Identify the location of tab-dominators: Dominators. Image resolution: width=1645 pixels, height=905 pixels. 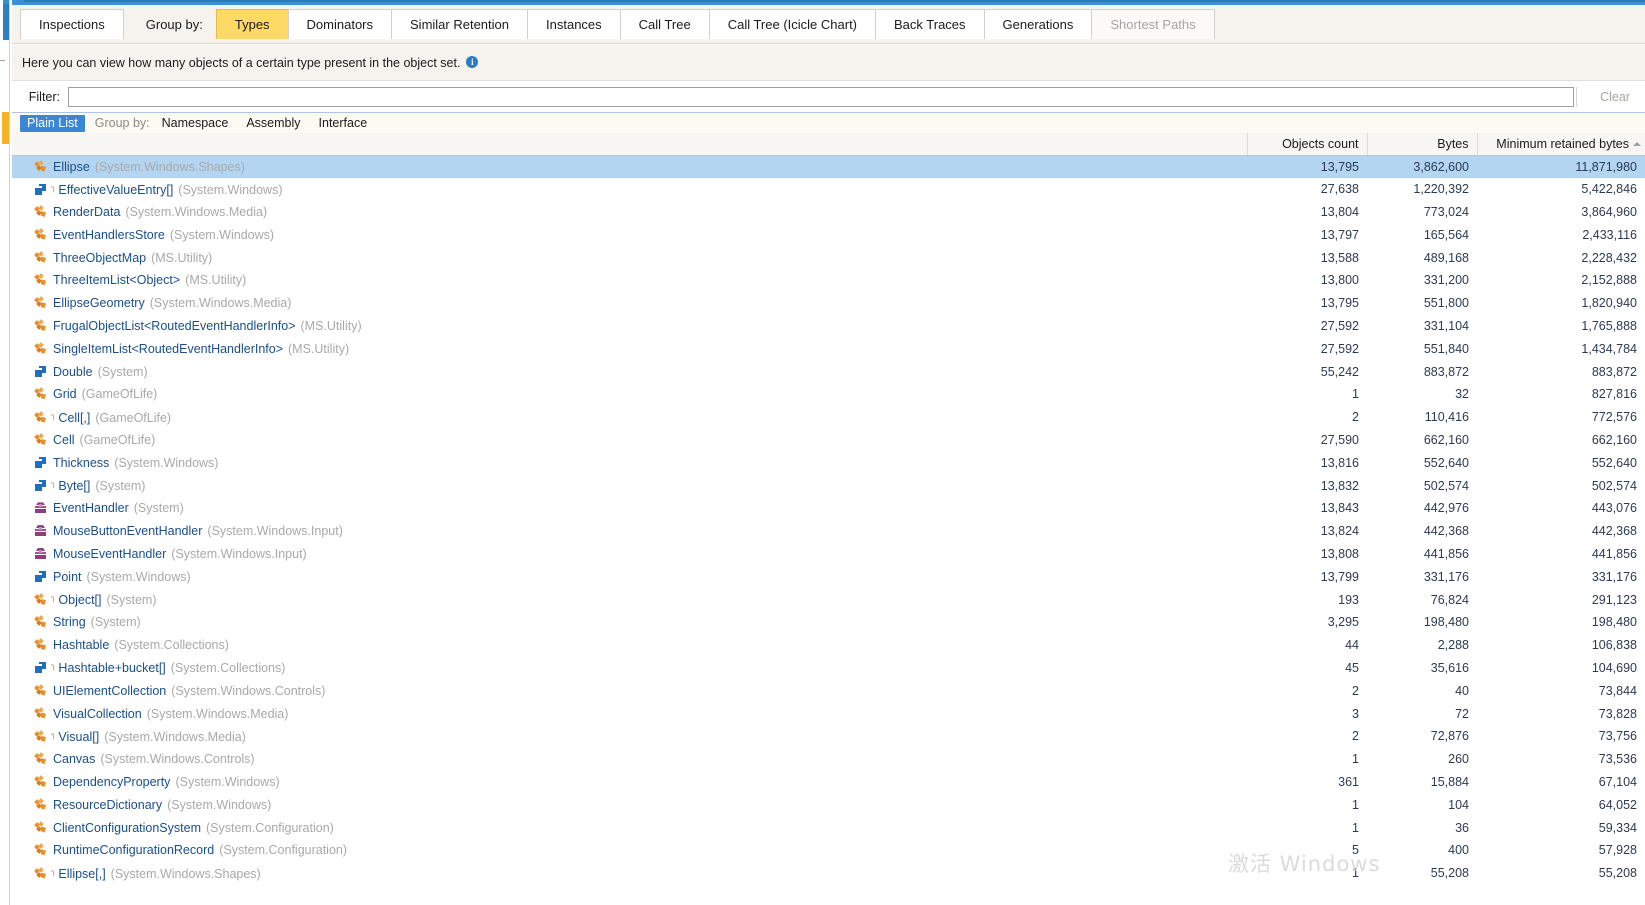
(340, 24).